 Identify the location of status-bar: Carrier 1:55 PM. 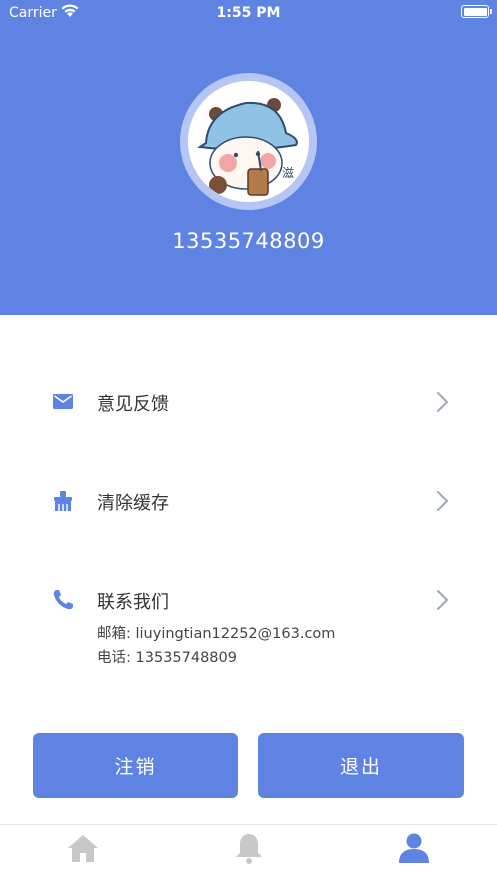
(248, 13).